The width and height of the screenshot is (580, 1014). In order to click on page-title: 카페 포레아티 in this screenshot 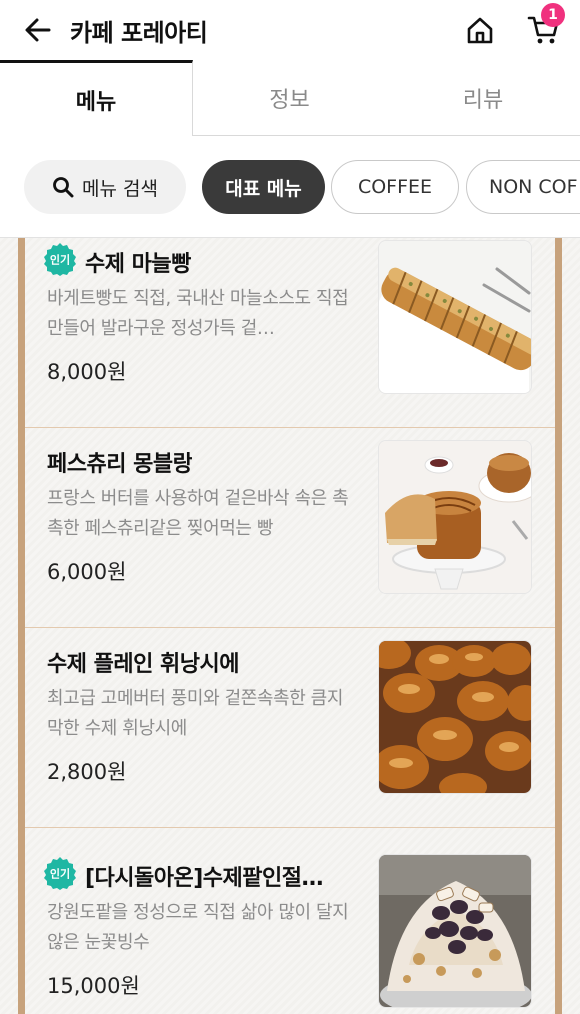, I will do `click(139, 33)`.